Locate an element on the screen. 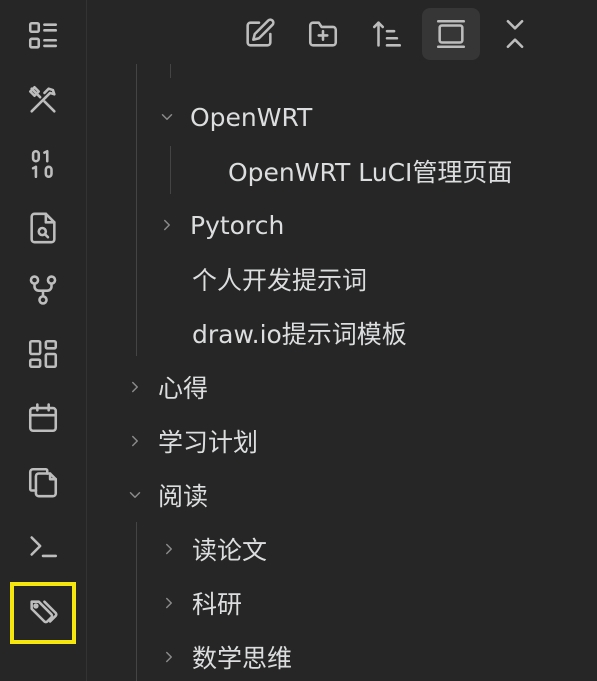 This screenshot has width=597, height=681. list-icon is located at coordinates (43, 35).